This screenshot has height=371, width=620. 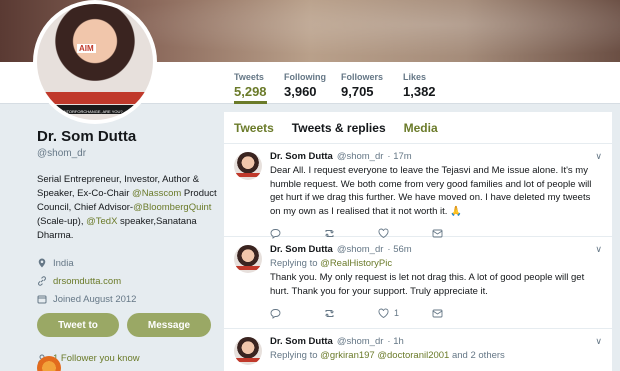 I want to click on profile-avatar: AIM I AM A #MENTORFORCHANGE, ARE YOU?, so click(x=95, y=62).